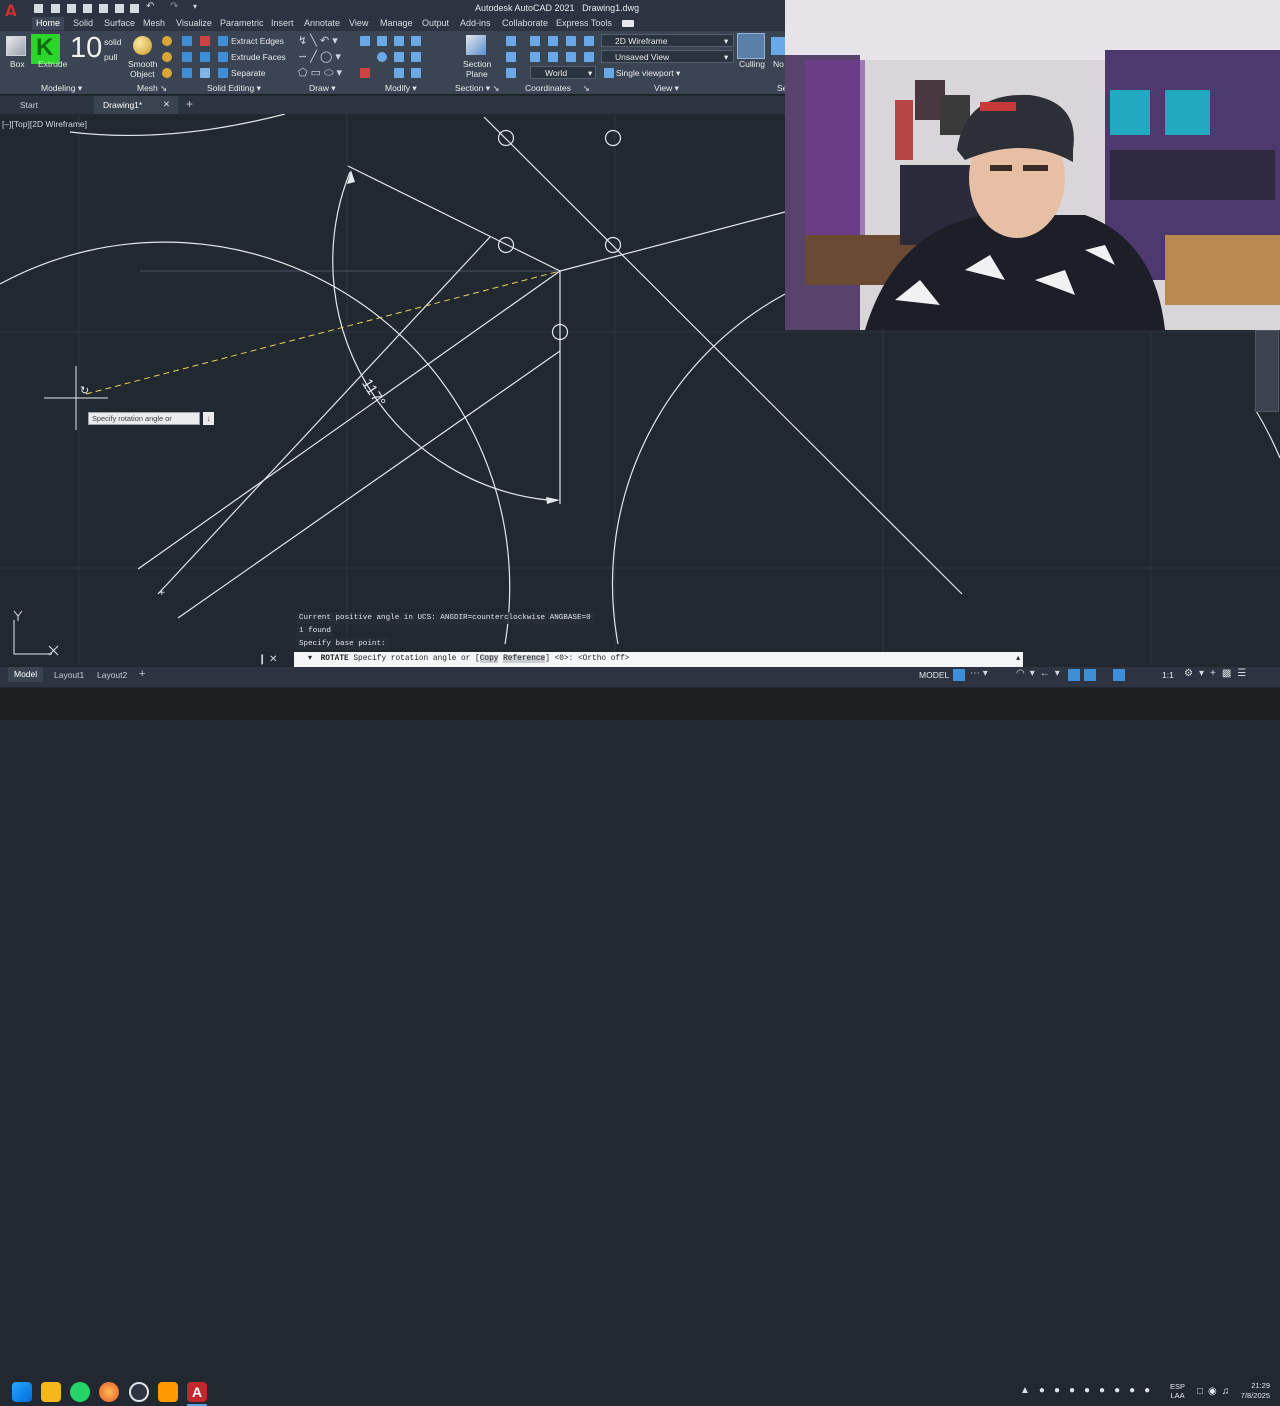 Image resolution: width=1280 pixels, height=1406 pixels. Describe the element at coordinates (187, 41) in the screenshot. I see `solid-edit-1-icon` at that location.